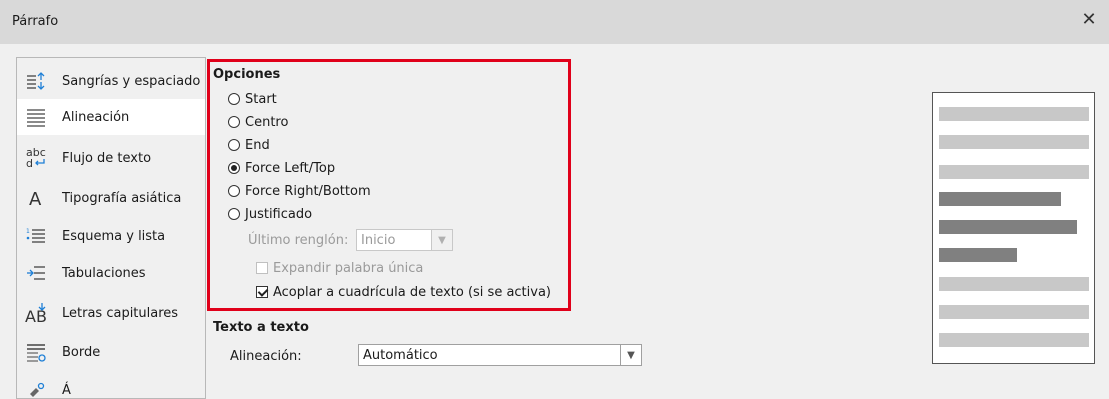 The width and height of the screenshot is (1109, 399). What do you see at coordinates (104, 273) in the screenshot?
I see `sidebar-item-label: Tabulaciones` at bounding box center [104, 273].